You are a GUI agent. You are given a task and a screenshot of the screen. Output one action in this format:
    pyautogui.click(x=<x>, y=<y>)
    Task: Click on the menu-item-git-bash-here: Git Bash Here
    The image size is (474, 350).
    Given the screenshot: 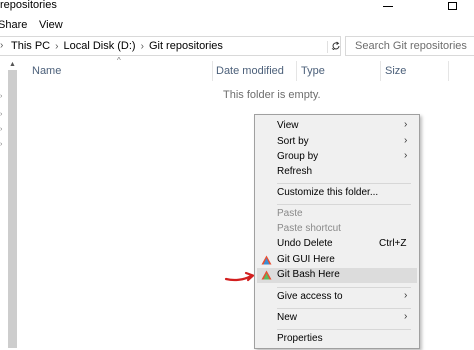 What is the action you would take?
    pyautogui.click(x=337, y=275)
    